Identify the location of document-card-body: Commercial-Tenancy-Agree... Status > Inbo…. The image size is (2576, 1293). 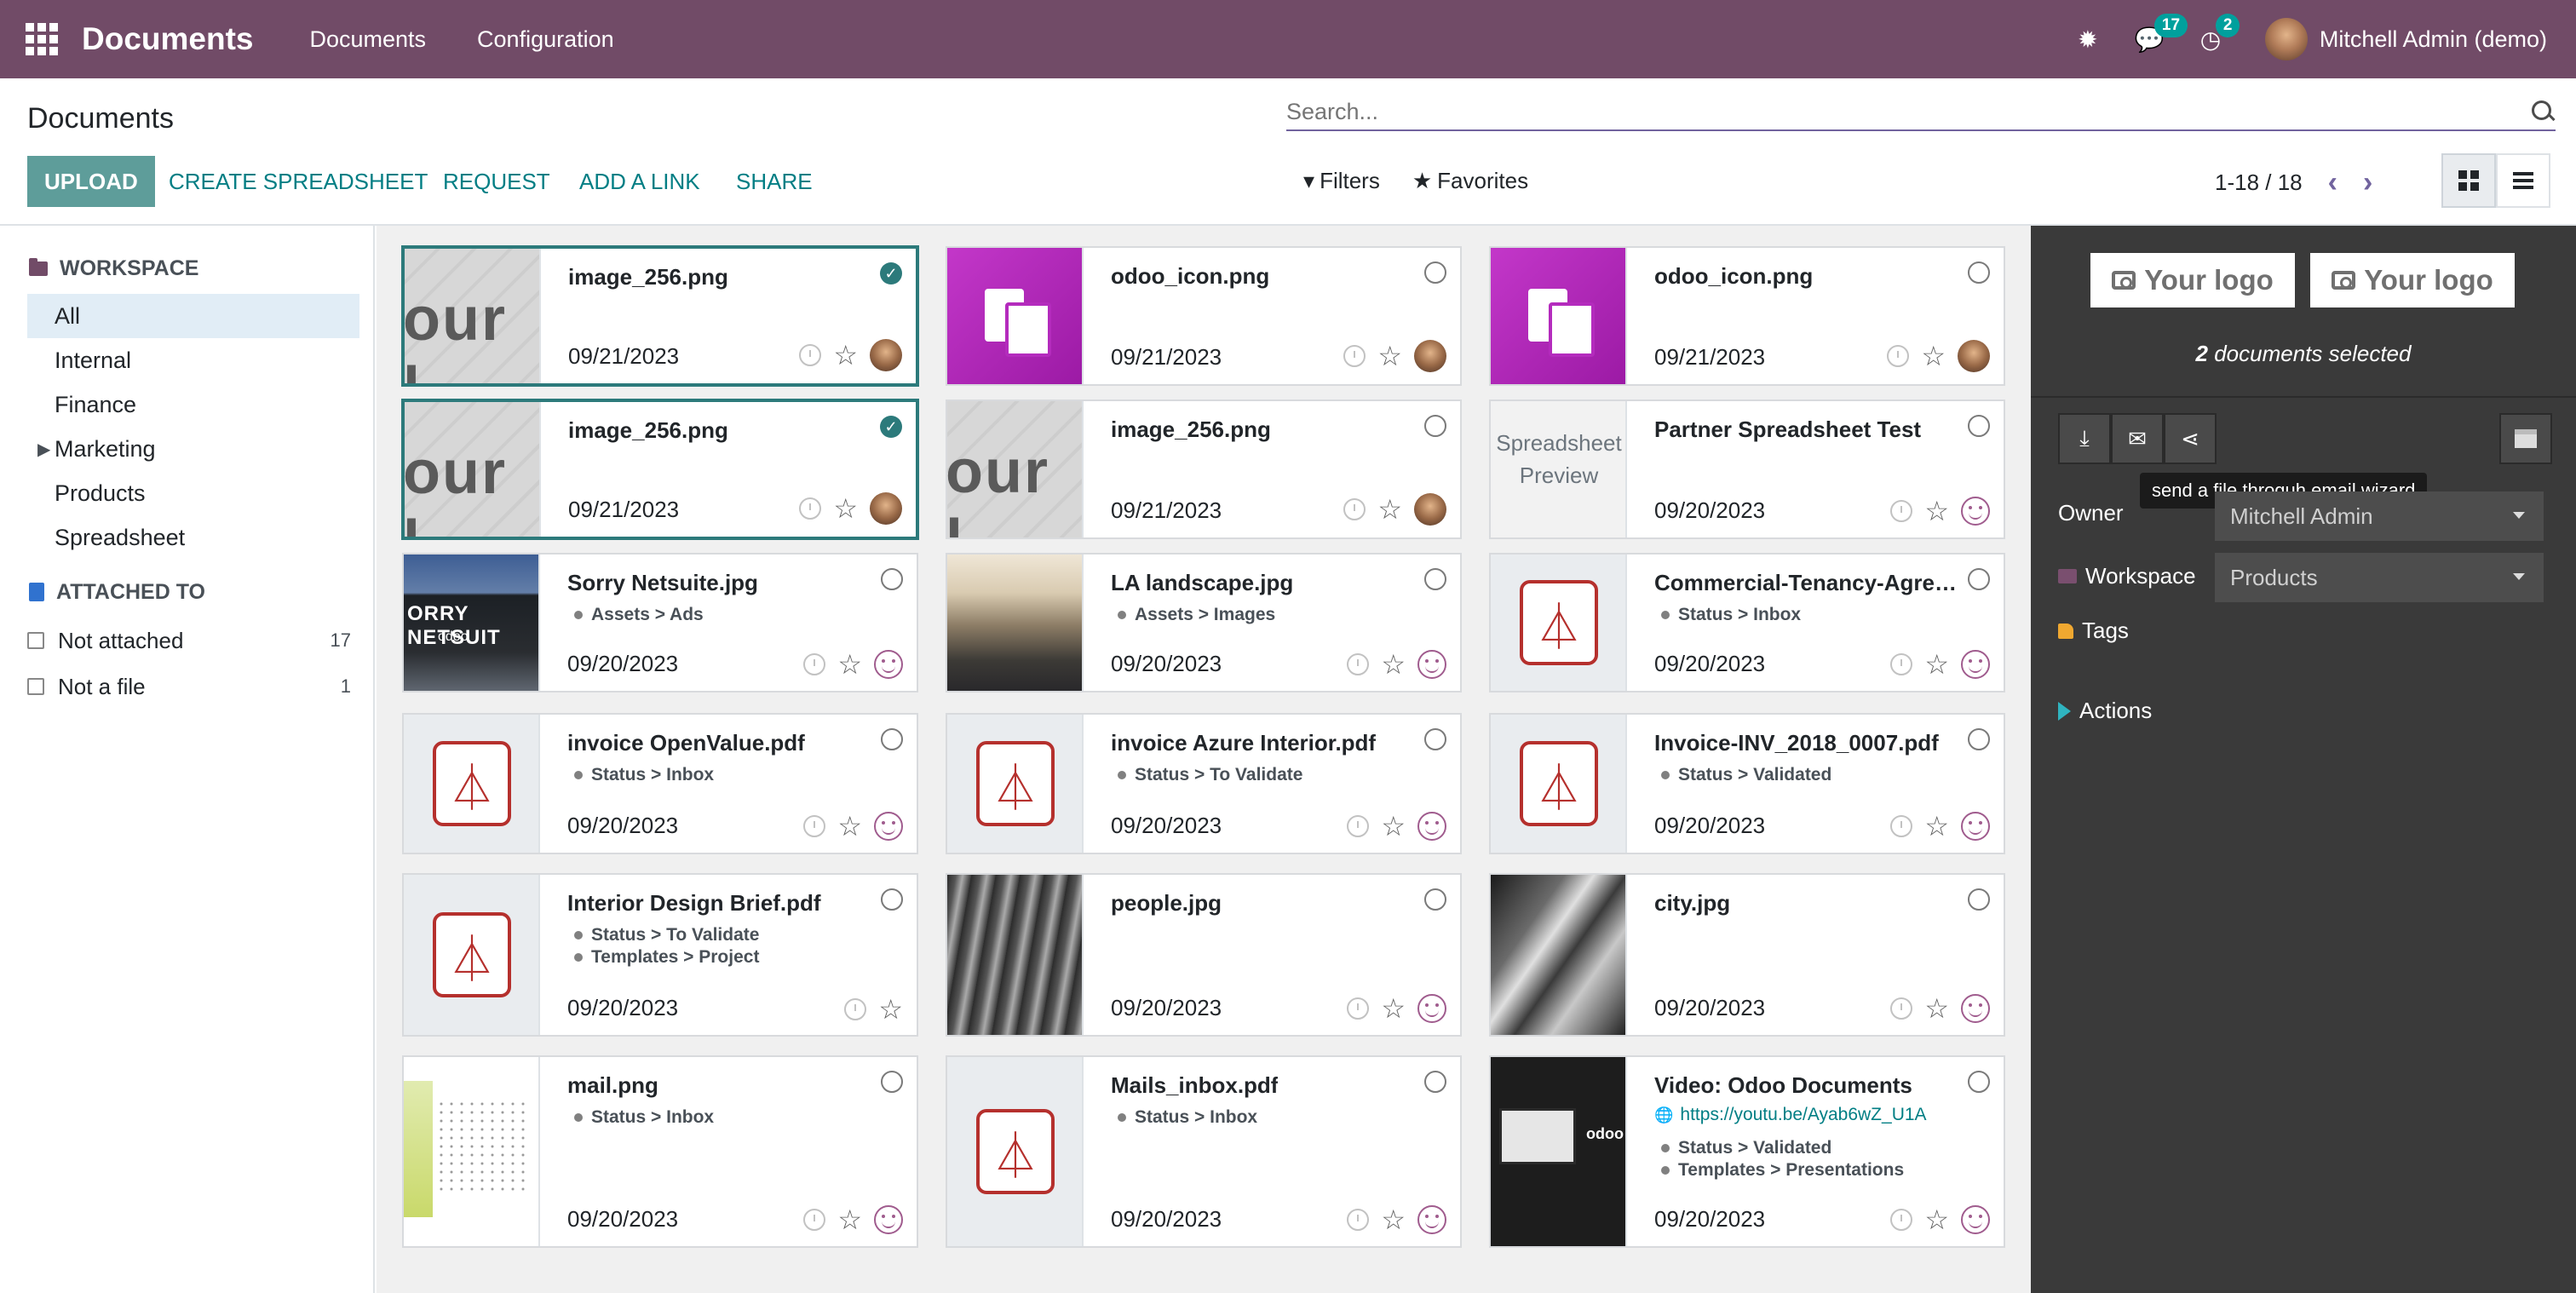
(1816, 623).